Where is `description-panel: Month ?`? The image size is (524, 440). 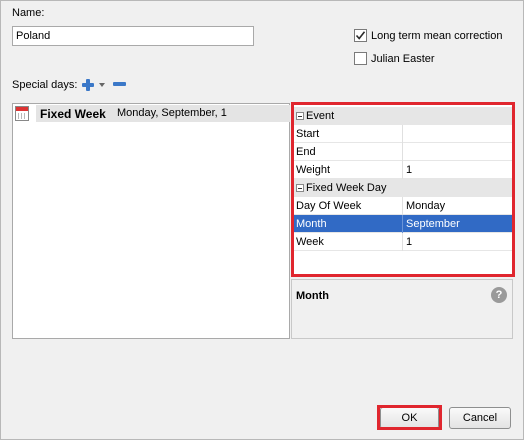
description-panel: Month ? is located at coordinates (402, 309).